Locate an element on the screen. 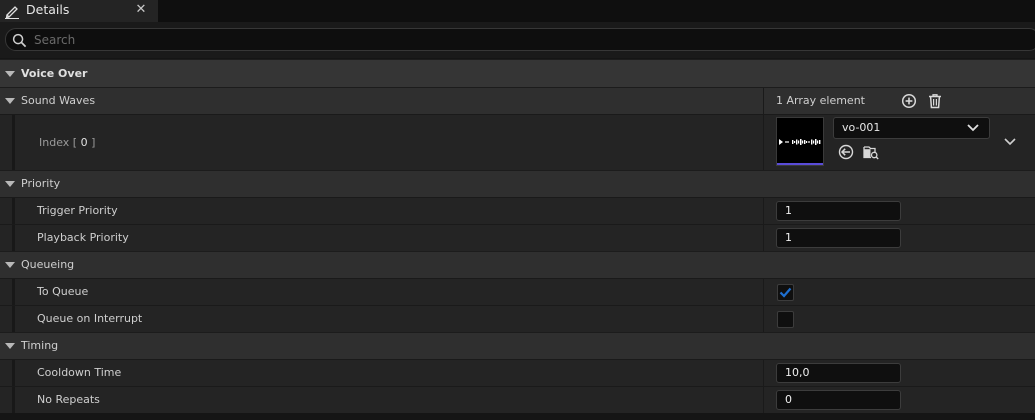  property-label: To Queue is located at coordinates (63, 291).